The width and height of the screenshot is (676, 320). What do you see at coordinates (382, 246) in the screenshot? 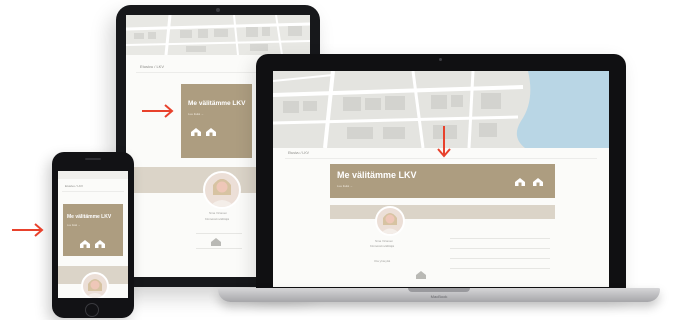
I see `laptop-agent-role: Kiinteistönvälittäjä` at bounding box center [382, 246].